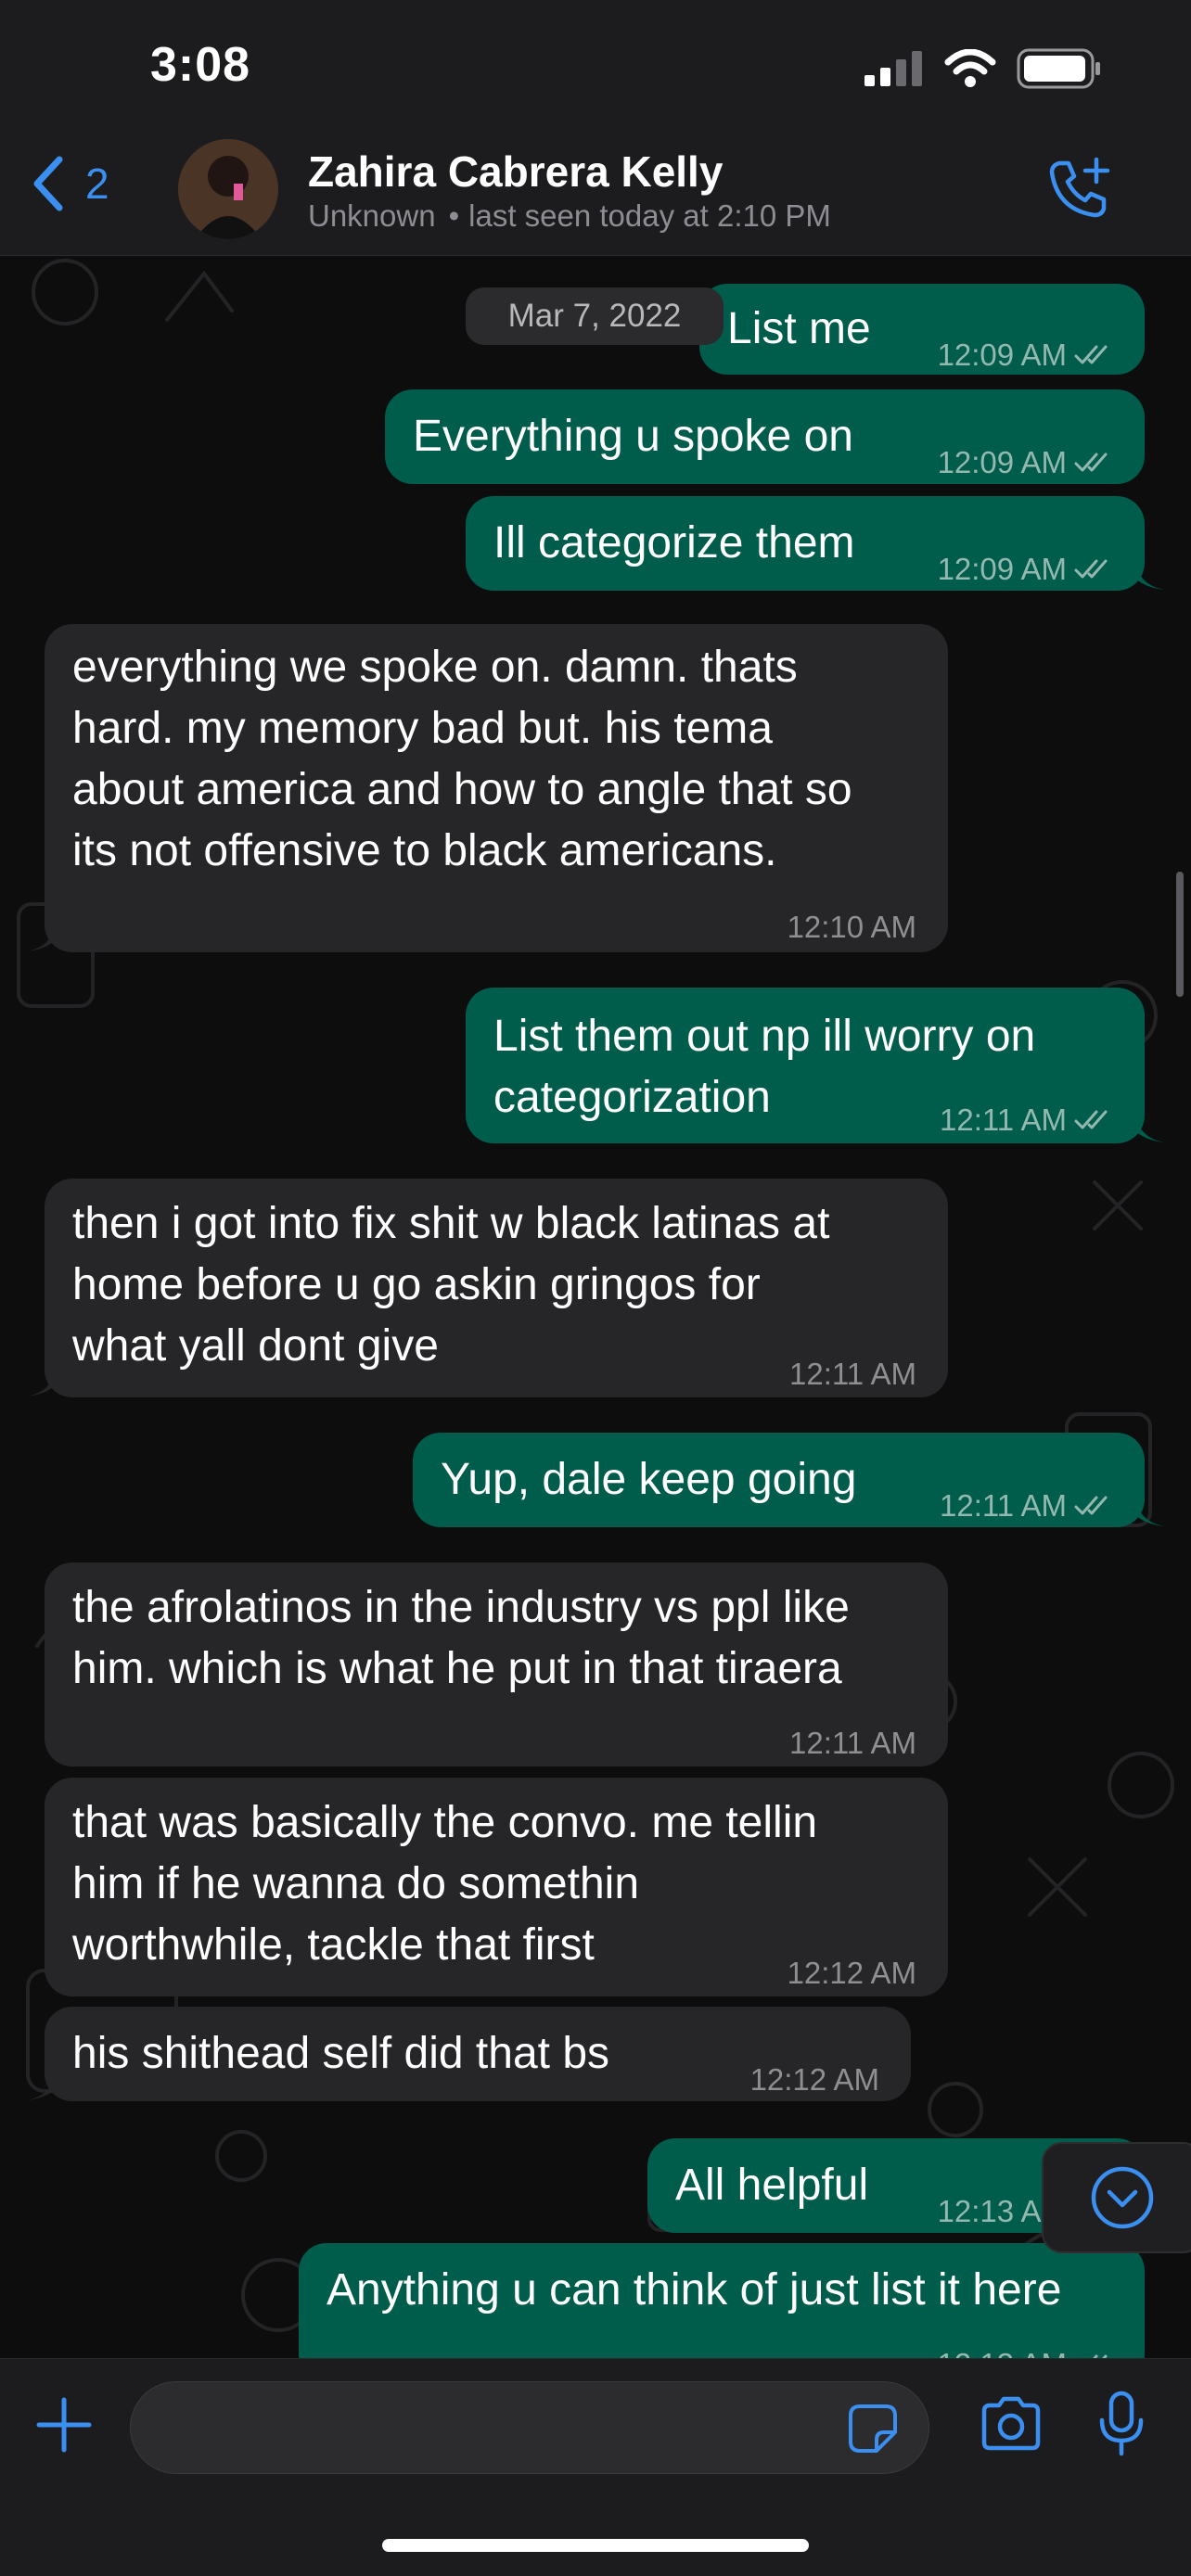 The image size is (1191, 2576). What do you see at coordinates (970, 68) in the screenshot?
I see `wifi-icon` at bounding box center [970, 68].